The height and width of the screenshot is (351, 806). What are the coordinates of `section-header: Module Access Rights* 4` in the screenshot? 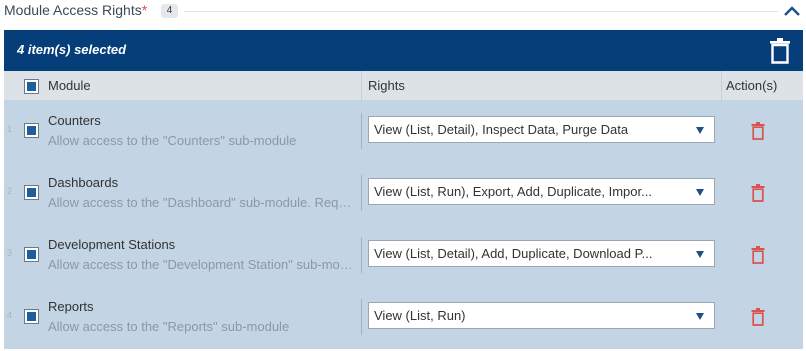 It's located at (403, 13).